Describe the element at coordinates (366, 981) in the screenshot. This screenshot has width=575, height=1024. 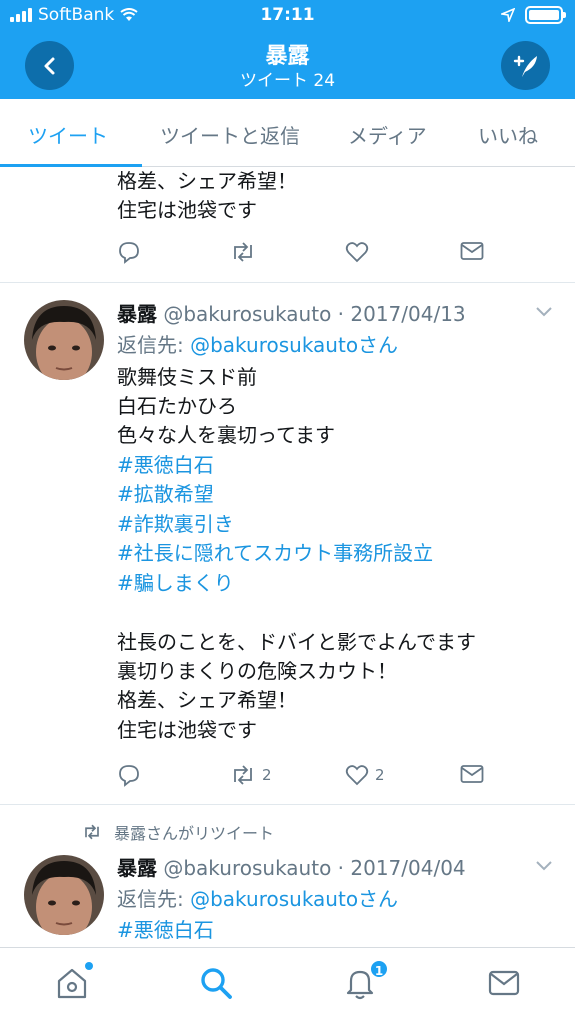
I see `nav-notifications: 1` at that location.